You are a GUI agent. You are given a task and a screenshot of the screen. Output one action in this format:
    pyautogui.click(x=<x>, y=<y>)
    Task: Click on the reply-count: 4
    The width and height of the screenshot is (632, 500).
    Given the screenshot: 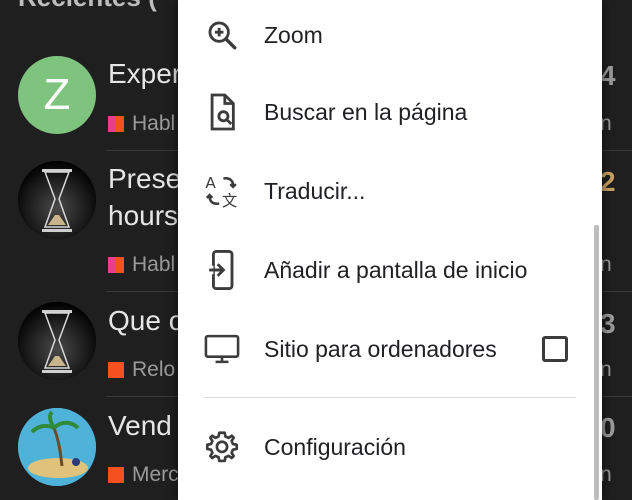 What is the action you would take?
    pyautogui.click(x=608, y=75)
    